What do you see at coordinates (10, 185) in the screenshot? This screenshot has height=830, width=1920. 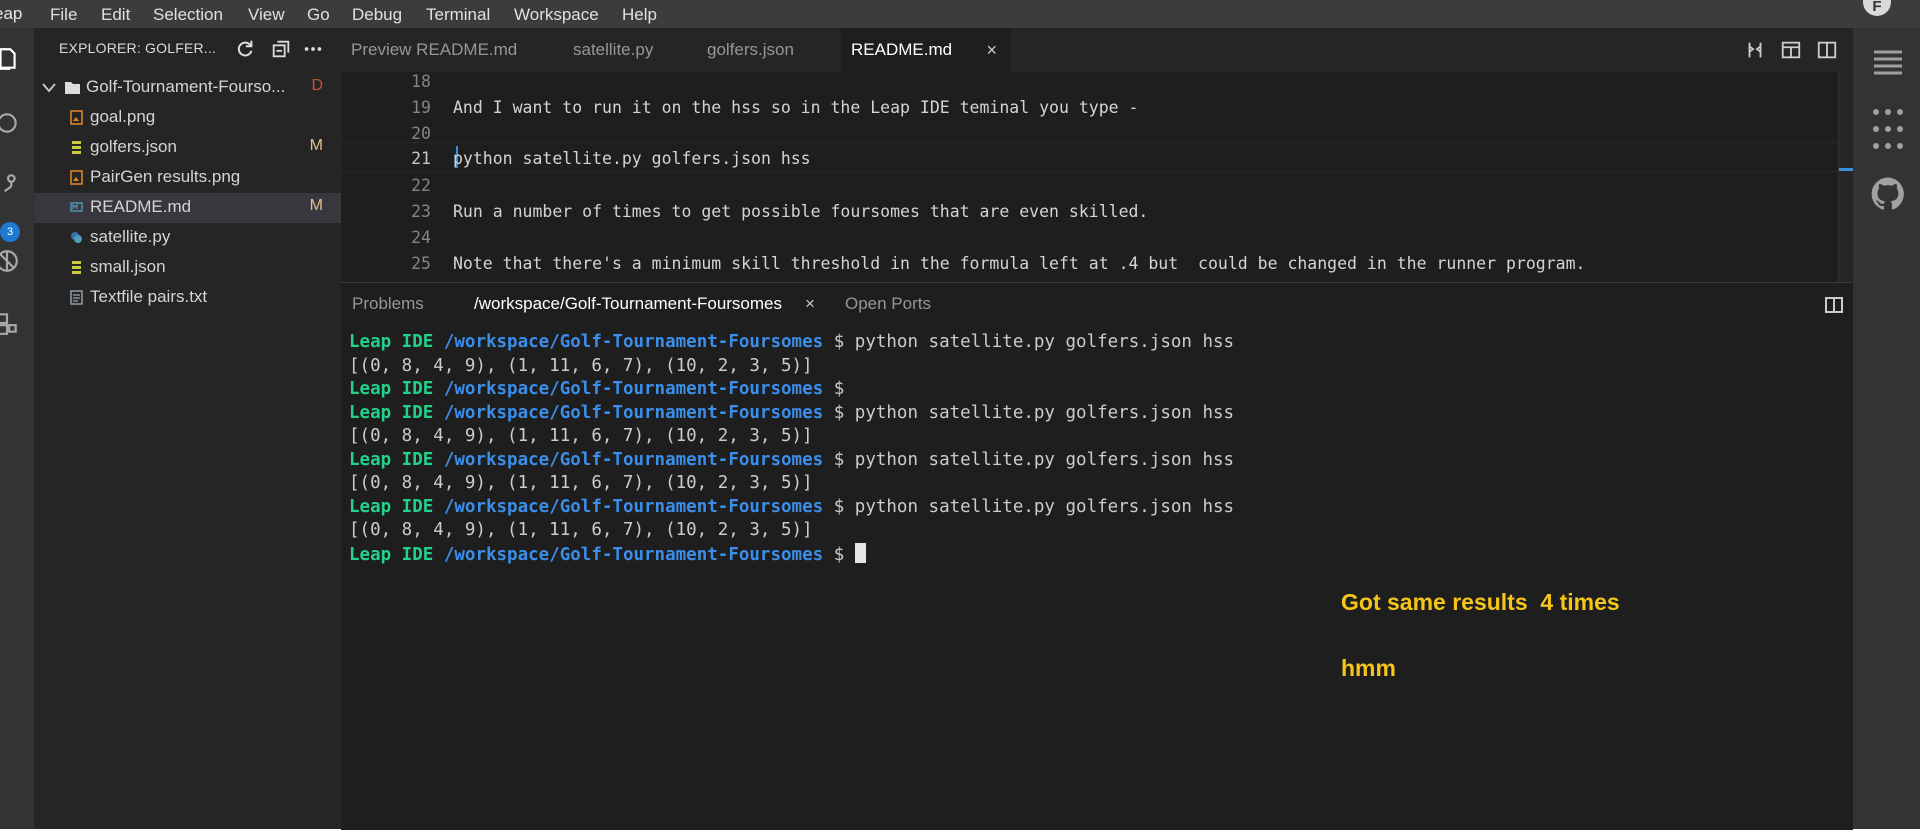 I see `source-control-icon` at bounding box center [10, 185].